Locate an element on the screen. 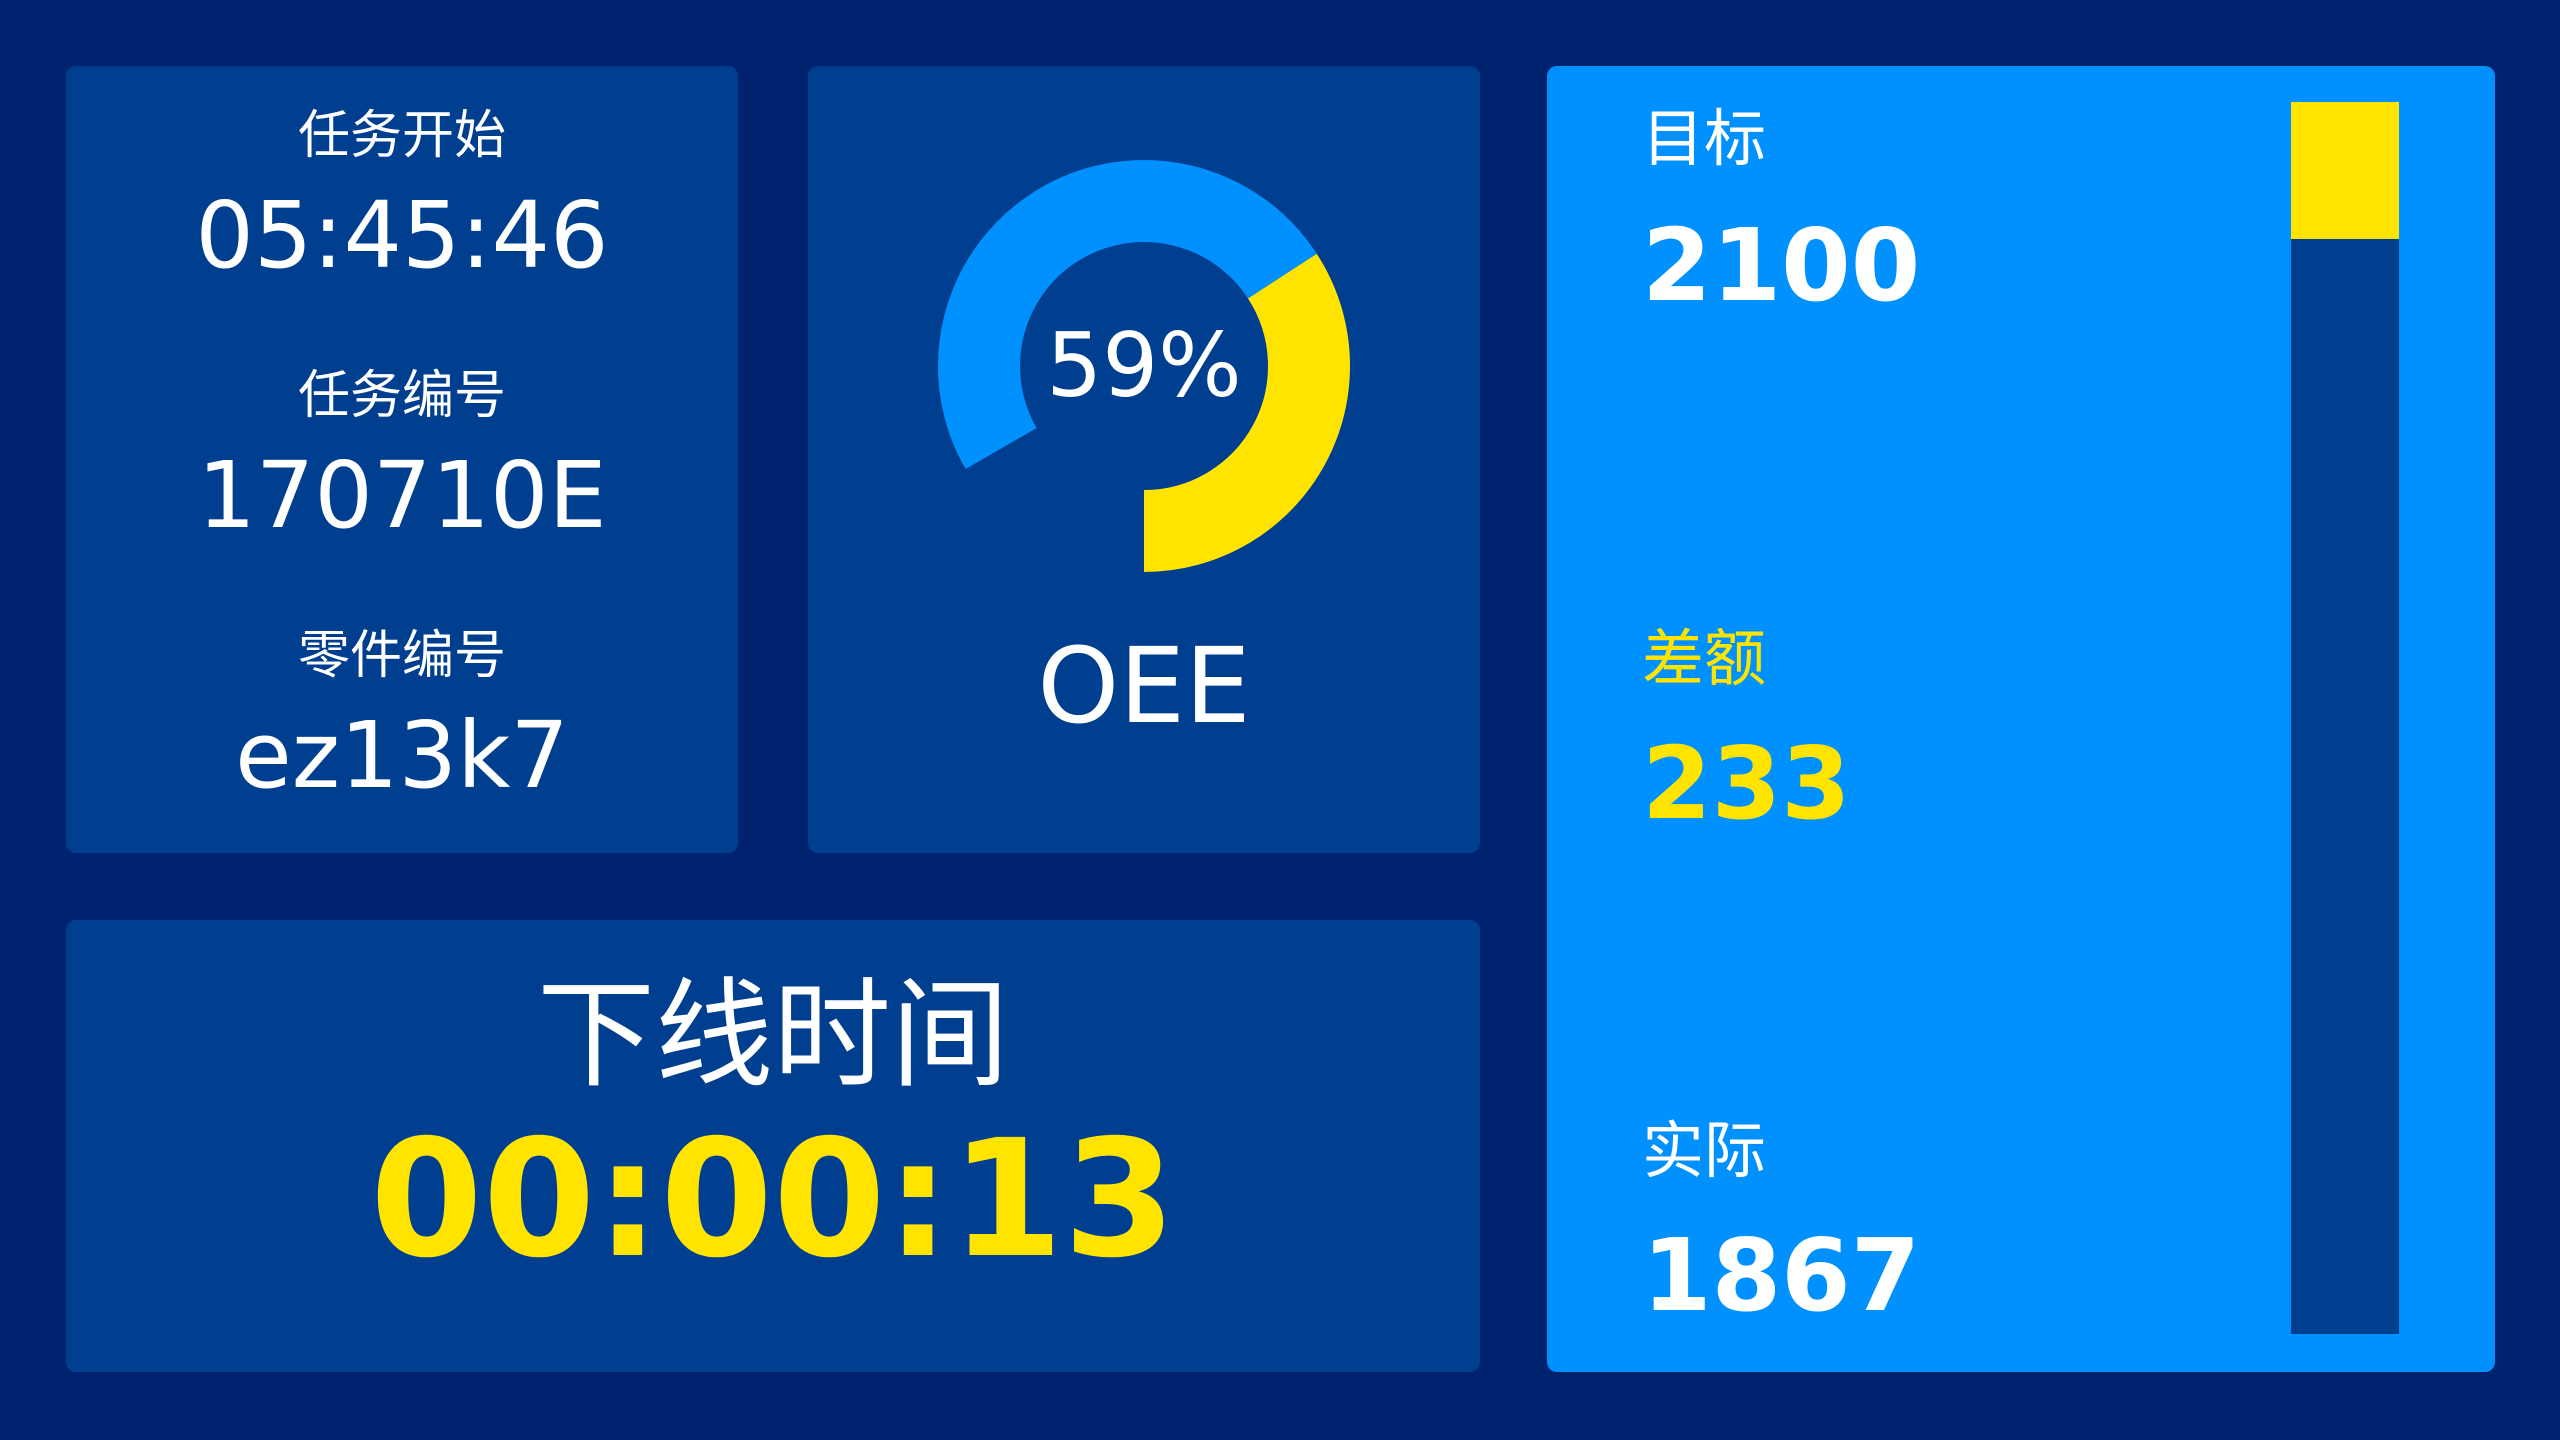 The height and width of the screenshot is (1440, 2560). task-start-value: 05:45:46 is located at coordinates (402, 235).